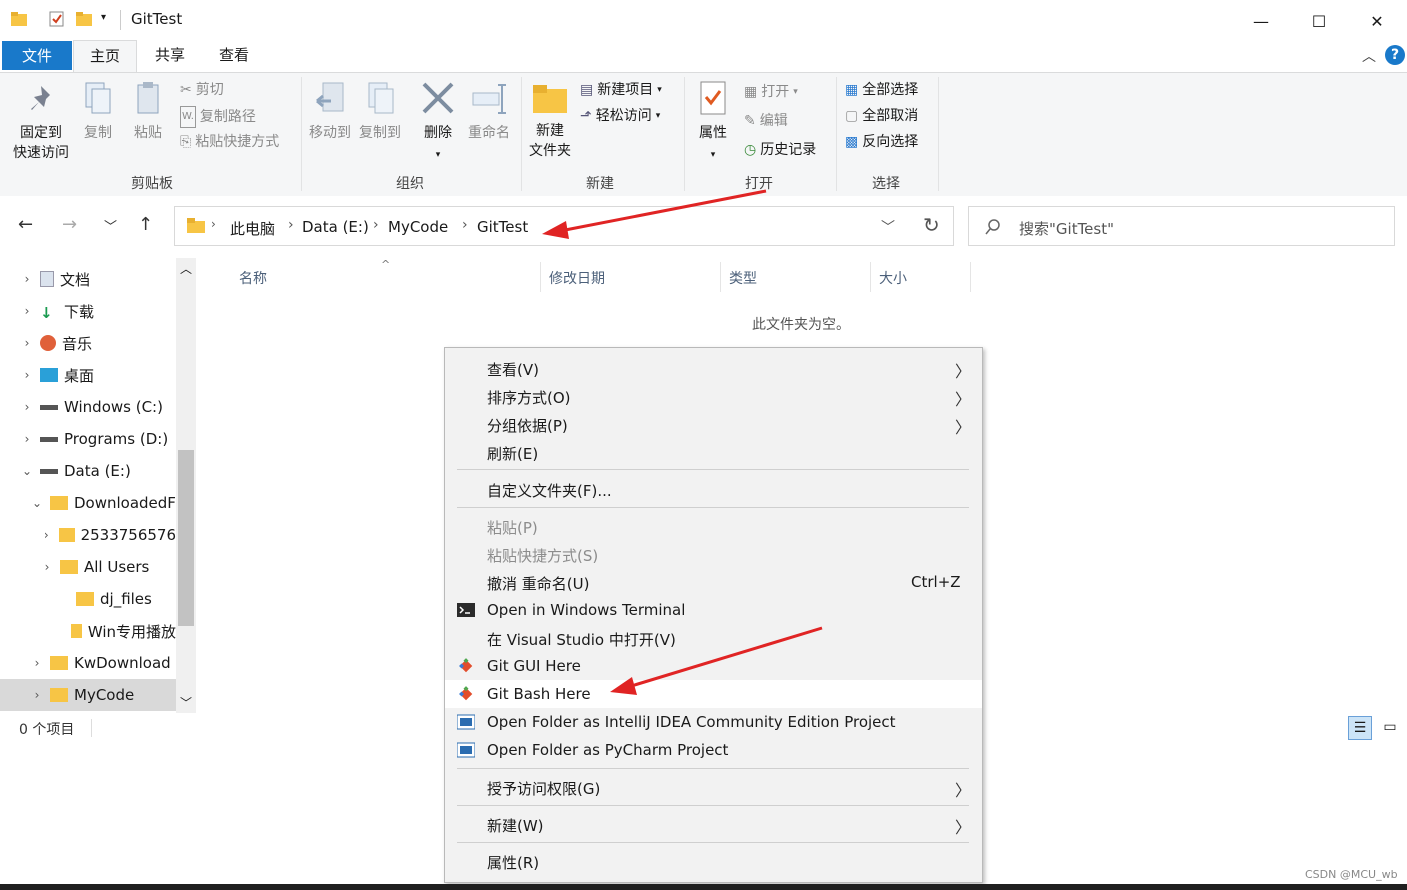 The width and height of the screenshot is (1407, 890). I want to click on annotation-overlay, so click(682, 442).